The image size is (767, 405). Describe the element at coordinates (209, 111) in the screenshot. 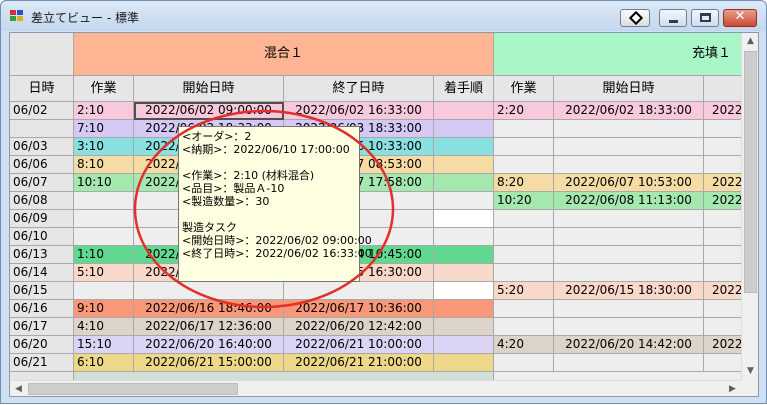

I see `selected-start-cell: 2022/06/02 09:00:00` at that location.